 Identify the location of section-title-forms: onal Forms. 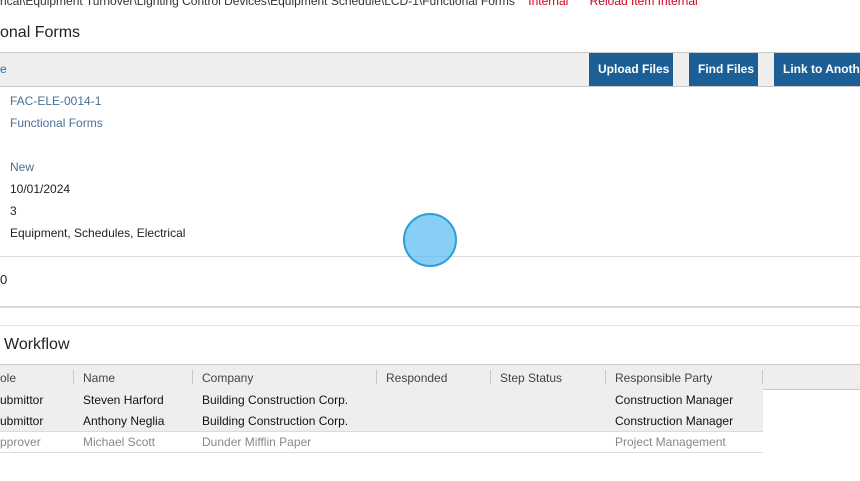
(40, 32).